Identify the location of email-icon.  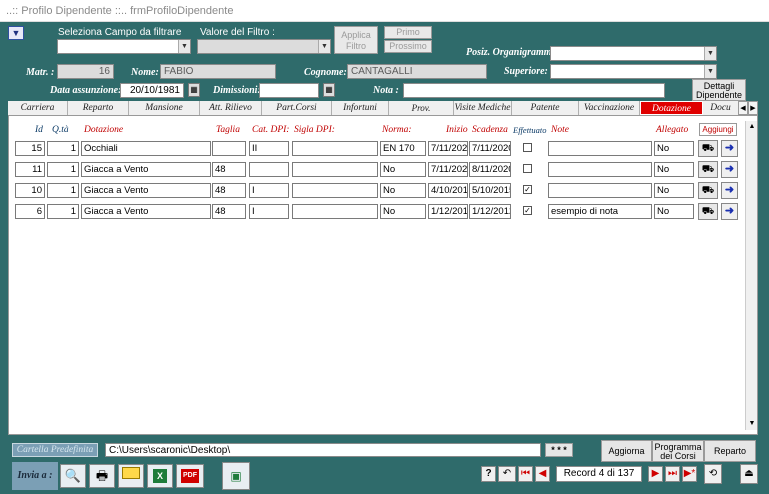
(131, 476).